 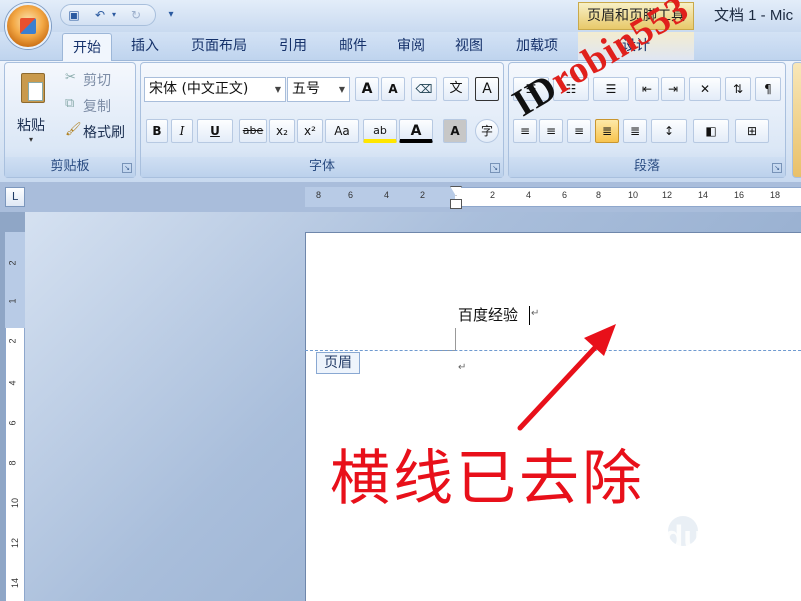 What do you see at coordinates (456, 204) in the screenshot?
I see `left-indent-marker` at bounding box center [456, 204].